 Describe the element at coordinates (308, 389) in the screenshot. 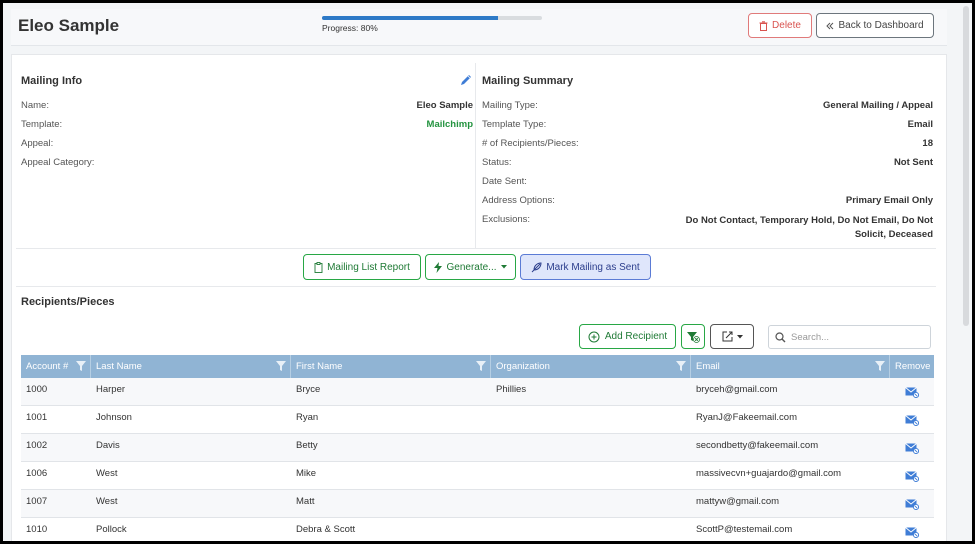

I see `cell-first-name: Bryce` at that location.